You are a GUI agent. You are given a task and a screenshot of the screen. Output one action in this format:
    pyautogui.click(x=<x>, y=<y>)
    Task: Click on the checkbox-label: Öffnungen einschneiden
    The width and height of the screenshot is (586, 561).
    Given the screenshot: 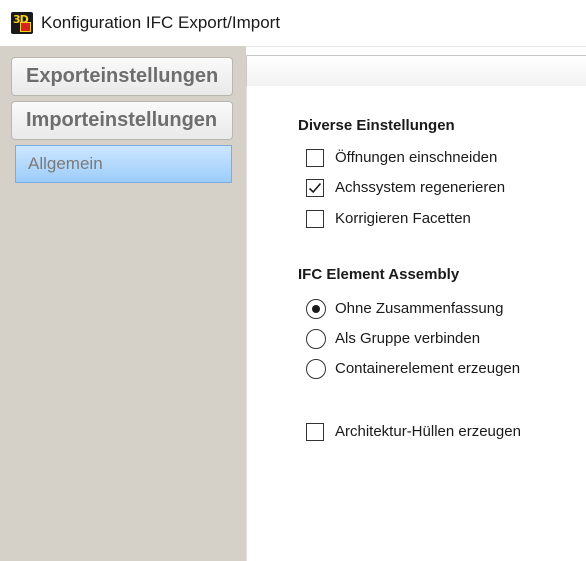 What is the action you would take?
    pyautogui.click(x=416, y=157)
    